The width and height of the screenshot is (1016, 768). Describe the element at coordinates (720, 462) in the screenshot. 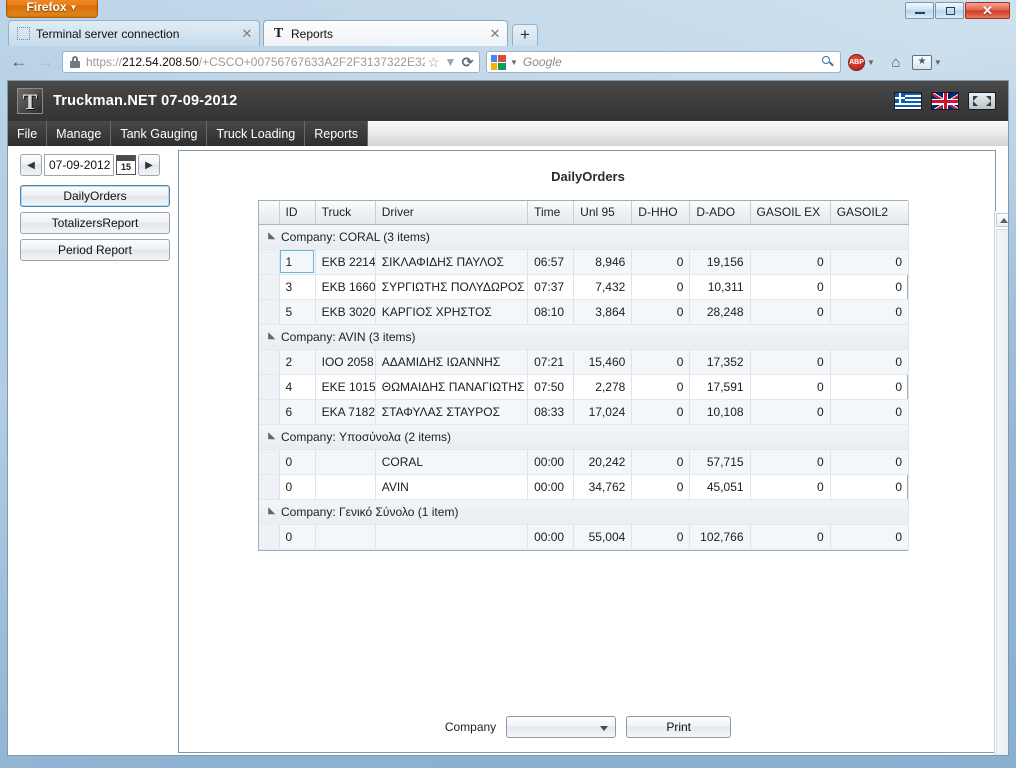

I see `cell-dado: 57,715` at that location.